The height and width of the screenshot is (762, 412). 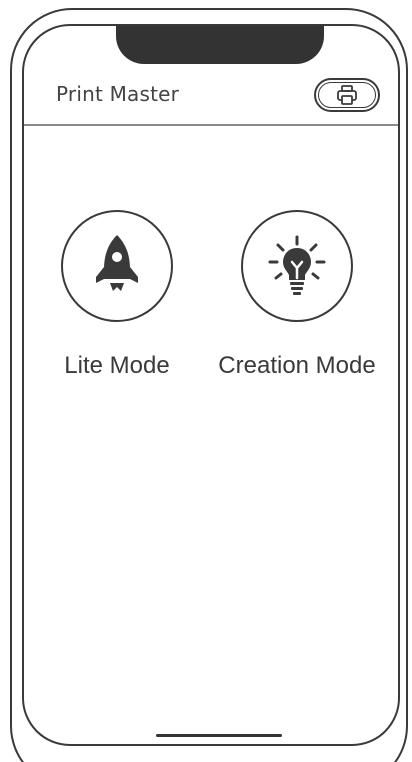 I want to click on lightbulb-icon, so click(x=297, y=265).